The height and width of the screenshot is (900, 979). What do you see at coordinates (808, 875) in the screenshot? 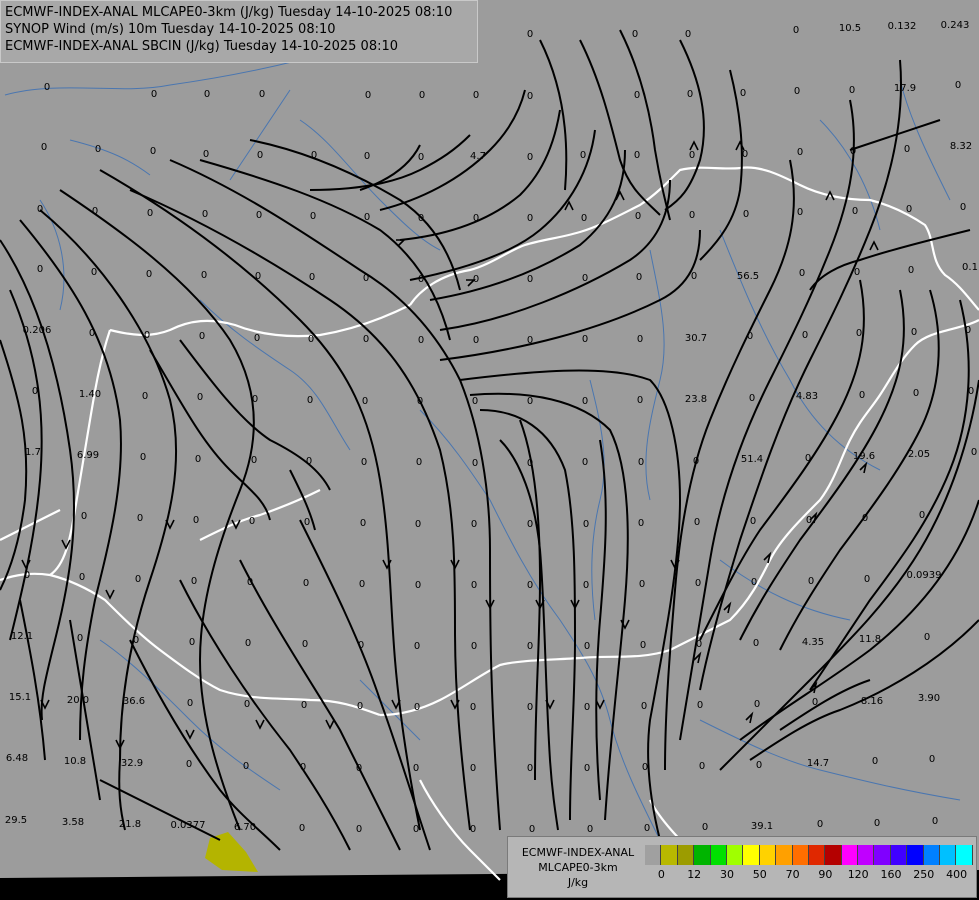
I see `legend-ticks: 0 12 30 50 70 90 120 160 250 400` at bounding box center [808, 875].